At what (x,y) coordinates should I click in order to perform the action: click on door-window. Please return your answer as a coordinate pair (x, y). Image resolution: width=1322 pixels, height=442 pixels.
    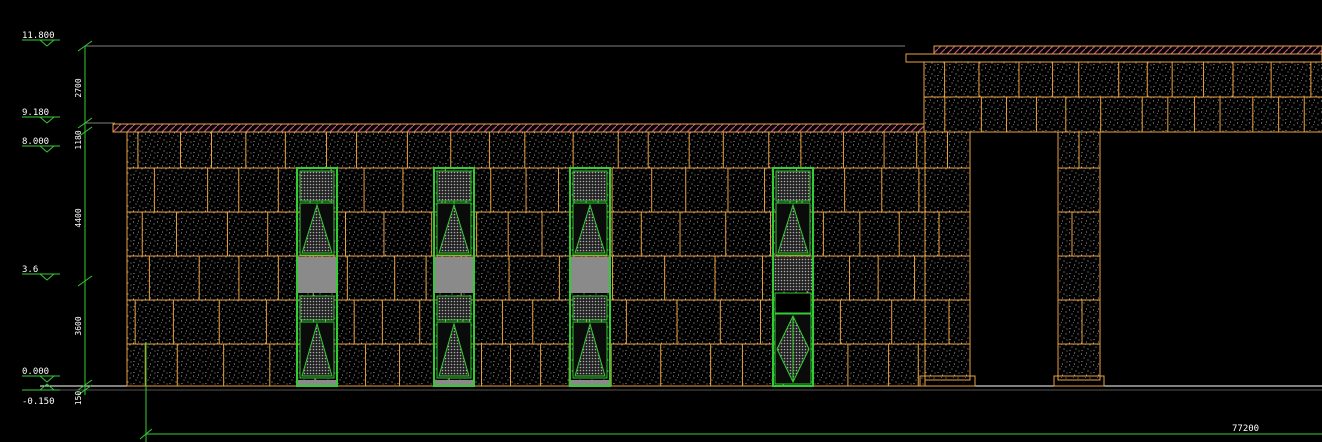
    Looking at the image, I should click on (793, 277).